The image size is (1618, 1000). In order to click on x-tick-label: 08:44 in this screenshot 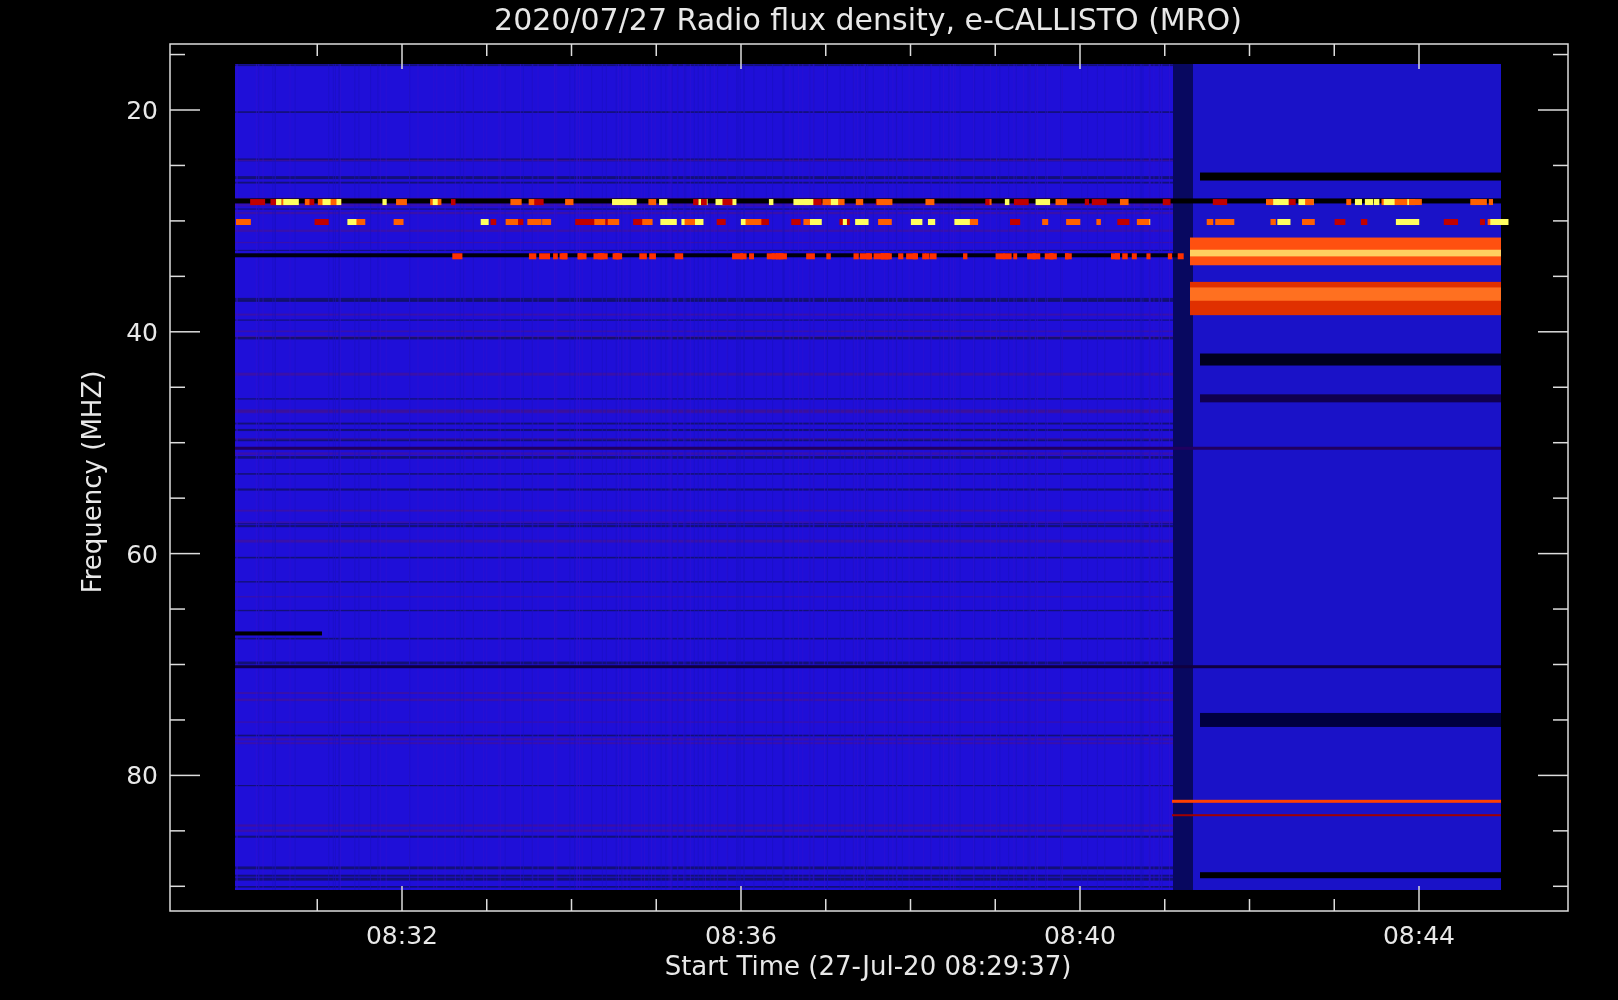, I will do `click(1419, 935)`.